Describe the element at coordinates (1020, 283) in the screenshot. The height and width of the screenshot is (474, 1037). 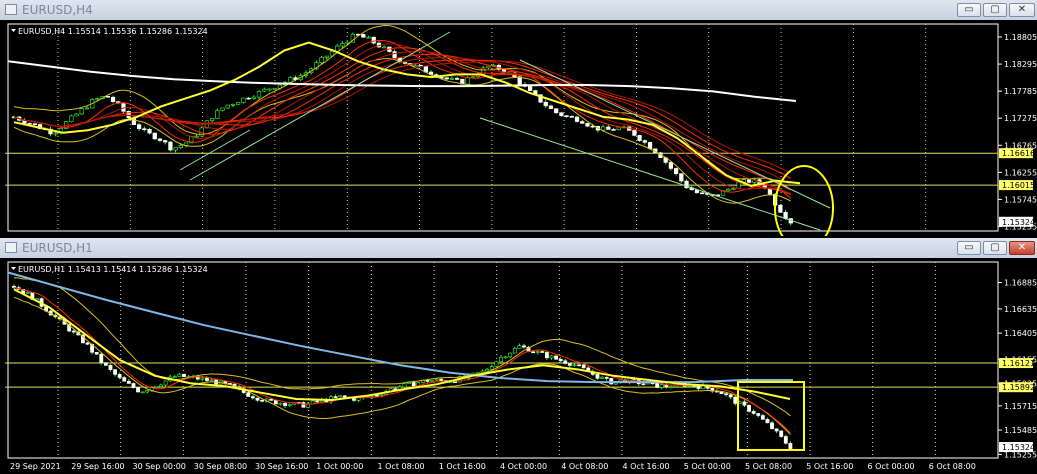
I see `y-tick-label: 1.16885` at that location.